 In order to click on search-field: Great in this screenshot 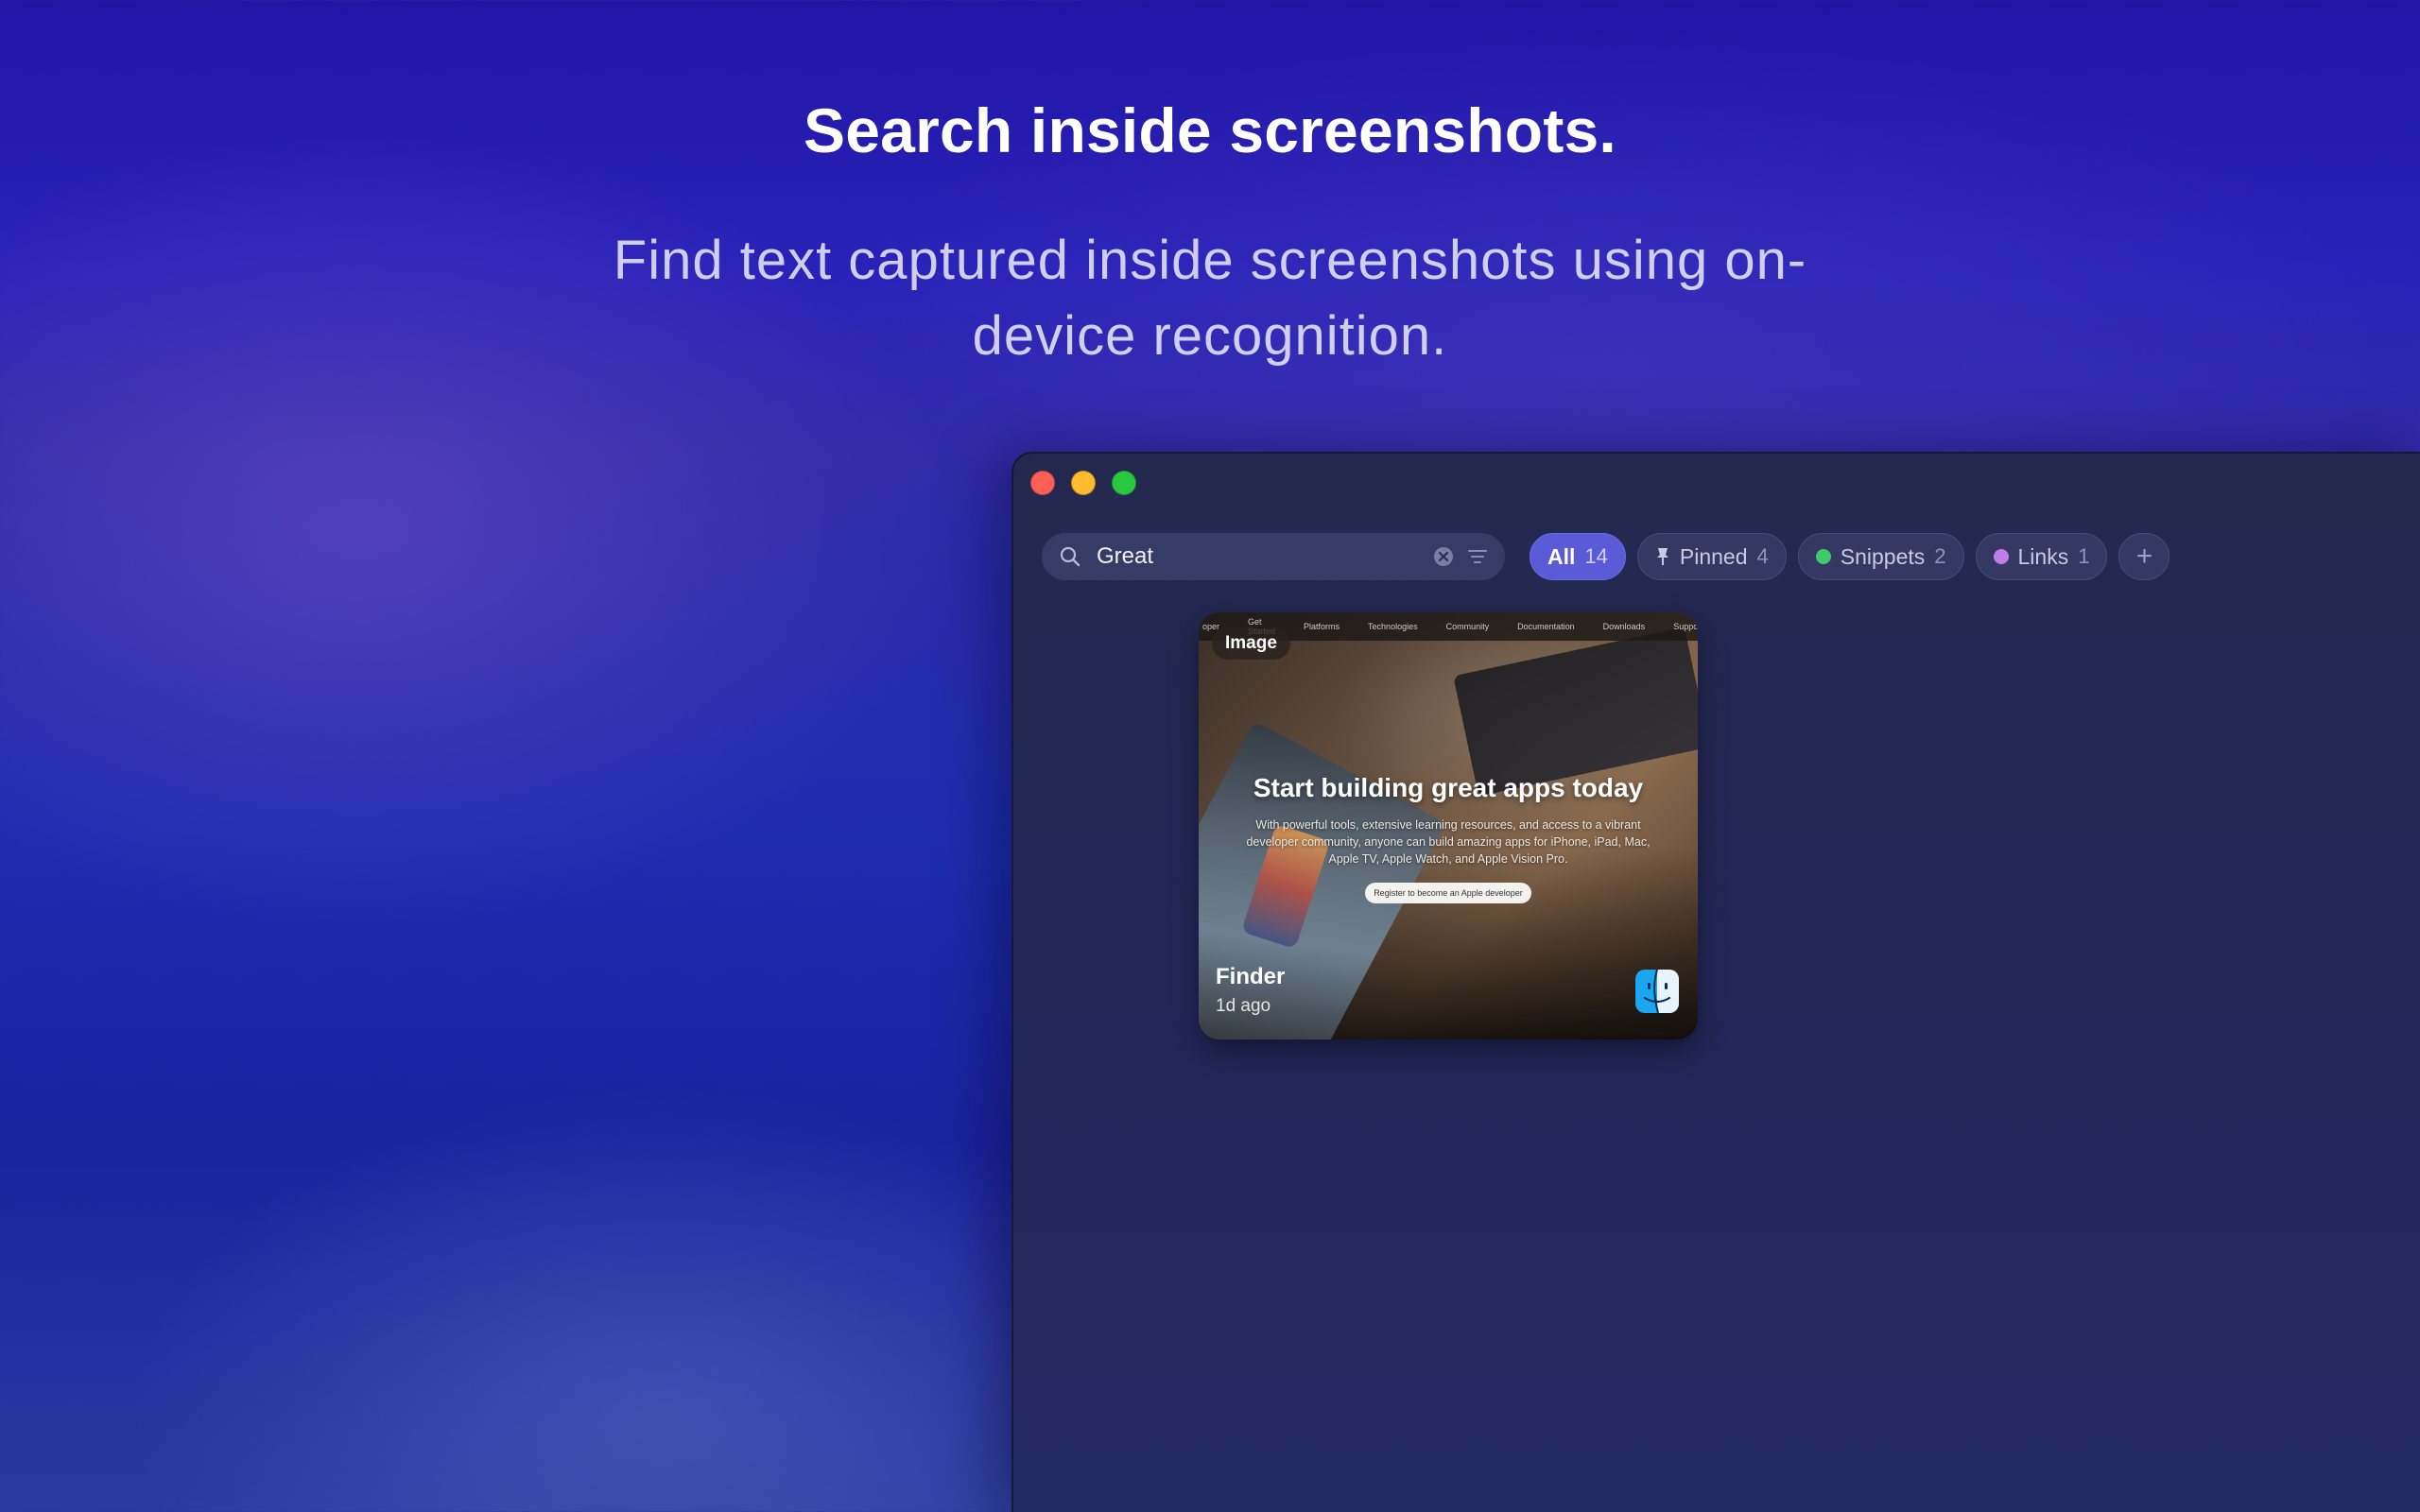, I will do `click(1274, 556)`.